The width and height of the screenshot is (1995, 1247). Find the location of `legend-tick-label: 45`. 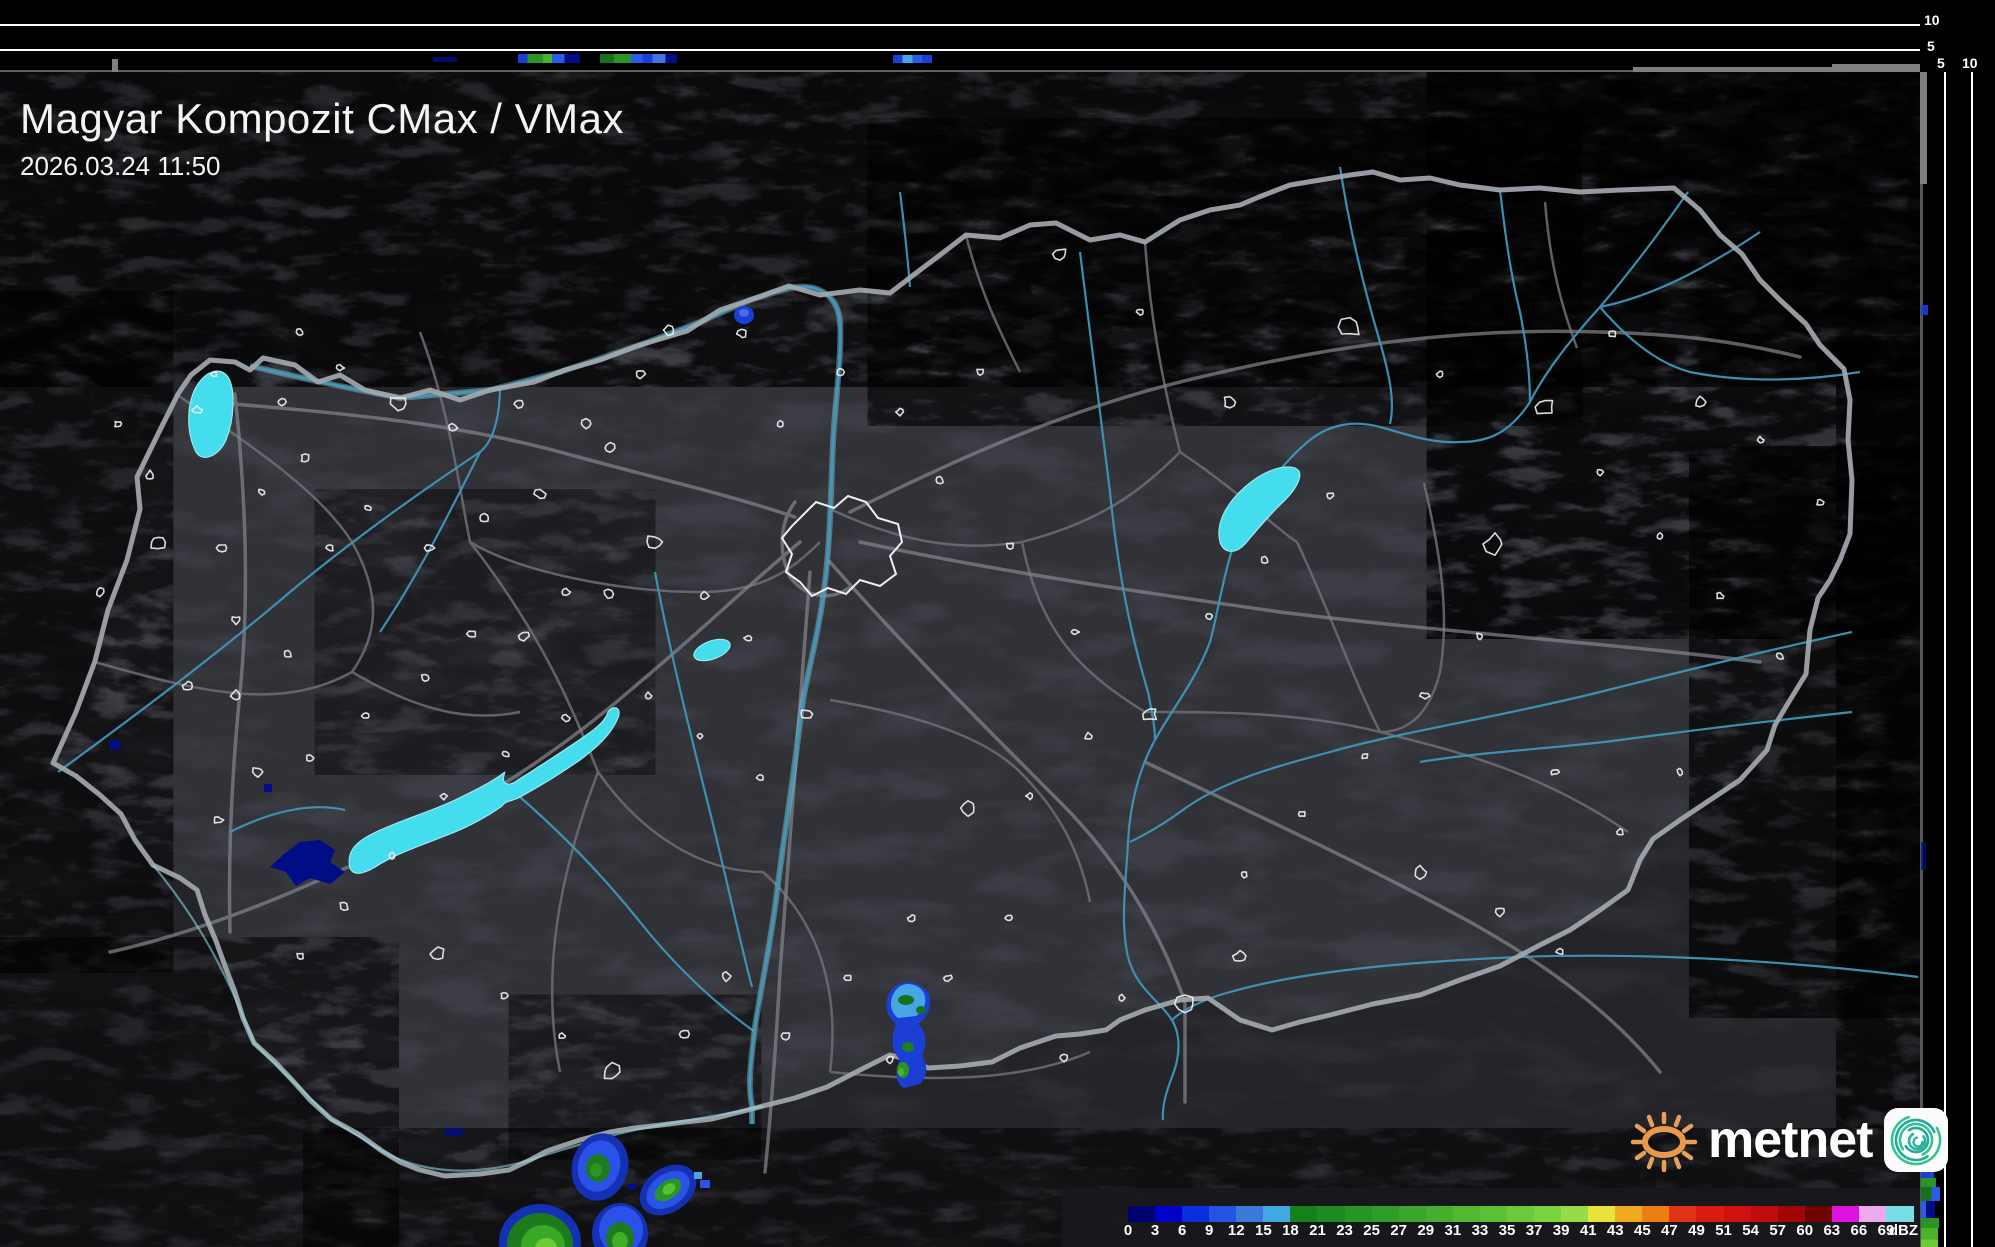

legend-tick-label: 45 is located at coordinates (1642, 1230).